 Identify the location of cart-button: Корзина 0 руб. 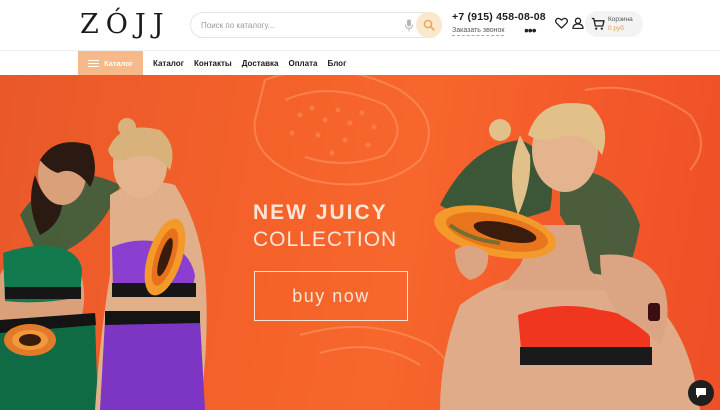
(614, 24).